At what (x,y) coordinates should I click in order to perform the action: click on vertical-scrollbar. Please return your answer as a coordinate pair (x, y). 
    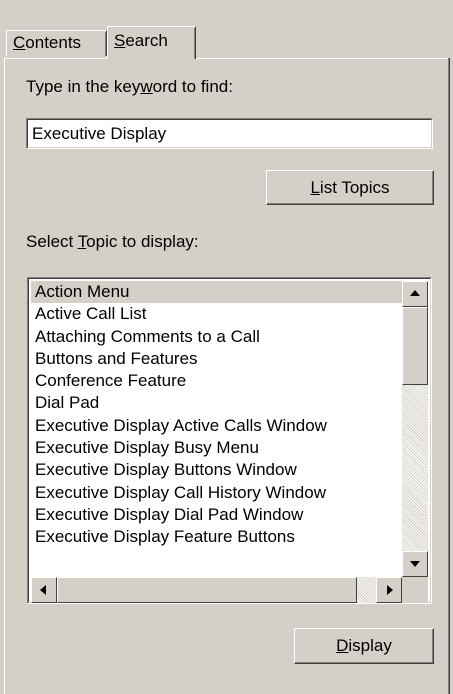
    Looking at the image, I should click on (415, 429).